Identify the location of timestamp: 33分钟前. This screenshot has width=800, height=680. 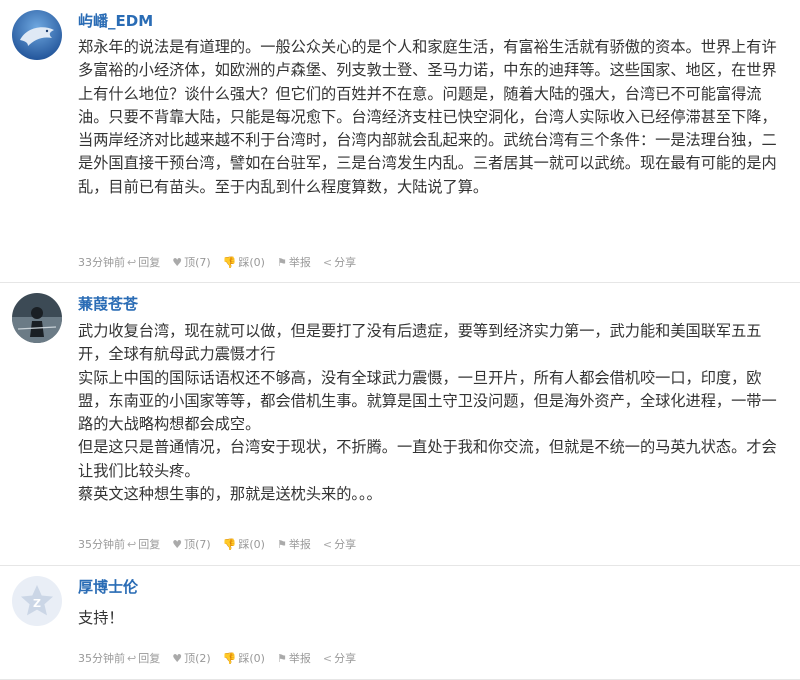
(101, 262).